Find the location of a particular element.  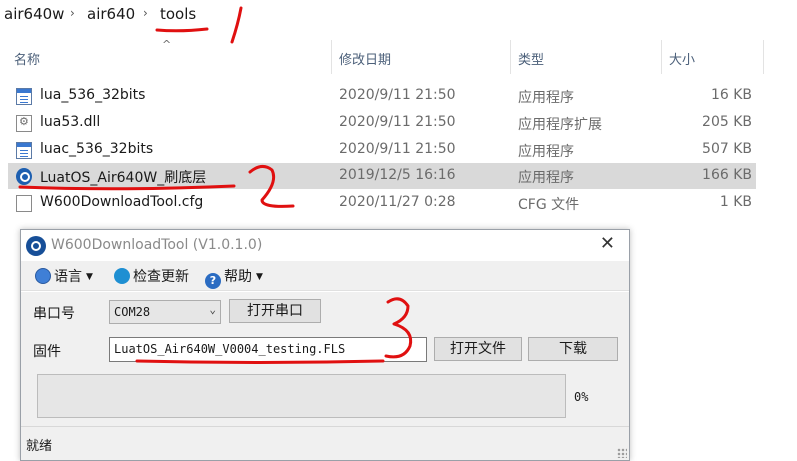

port-label: 串口号 is located at coordinates (54, 314).